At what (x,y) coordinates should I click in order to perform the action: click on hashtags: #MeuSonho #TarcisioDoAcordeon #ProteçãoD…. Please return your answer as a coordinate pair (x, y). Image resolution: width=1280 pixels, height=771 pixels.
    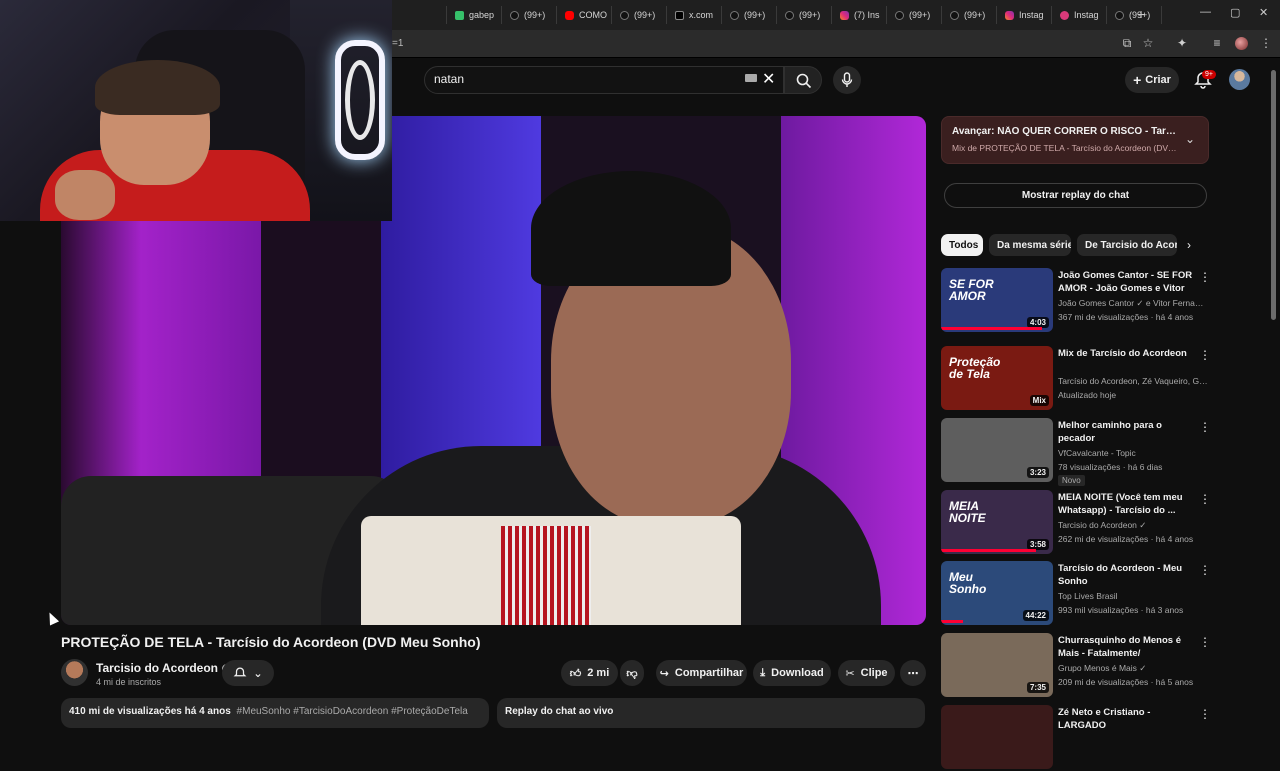
    Looking at the image, I should click on (352, 711).